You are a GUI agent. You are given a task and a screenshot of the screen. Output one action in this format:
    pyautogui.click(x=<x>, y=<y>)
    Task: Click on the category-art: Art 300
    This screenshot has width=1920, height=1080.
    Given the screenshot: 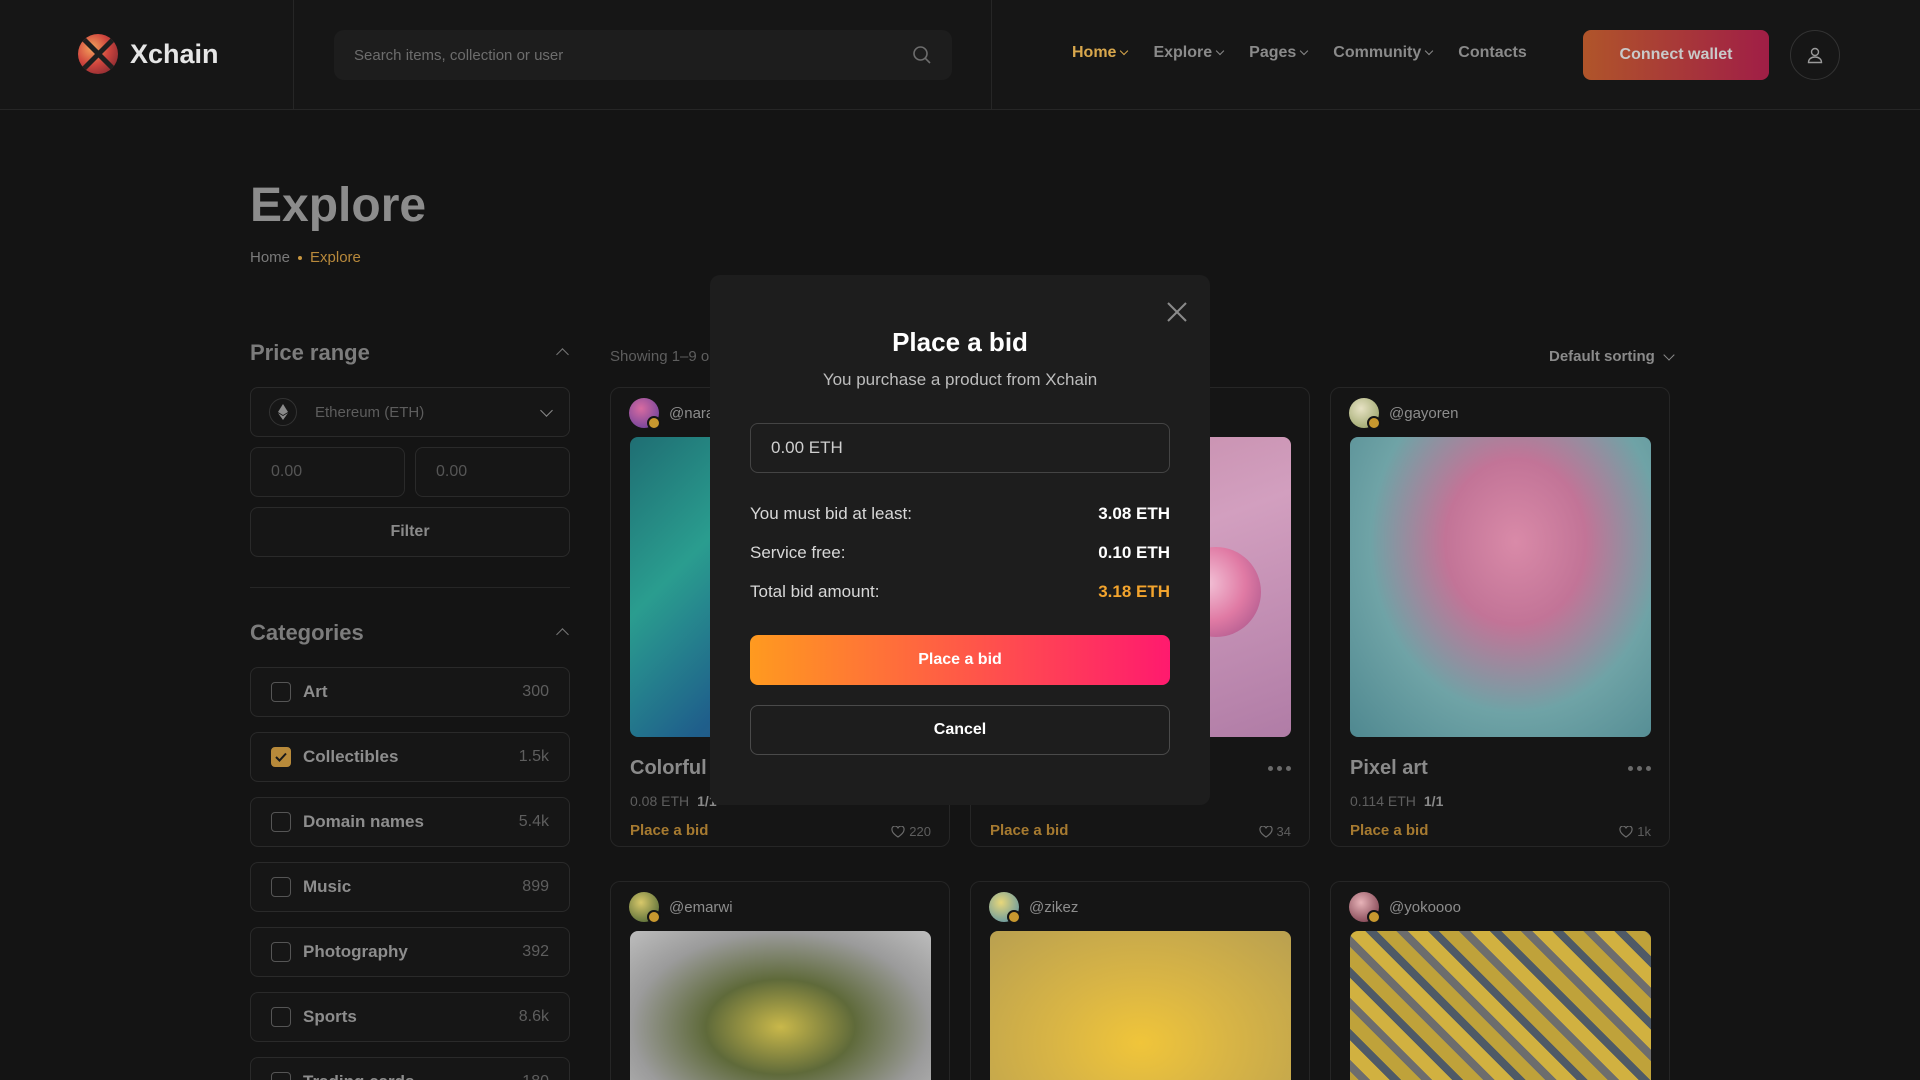 What is the action you would take?
    pyautogui.click(x=410, y=692)
    